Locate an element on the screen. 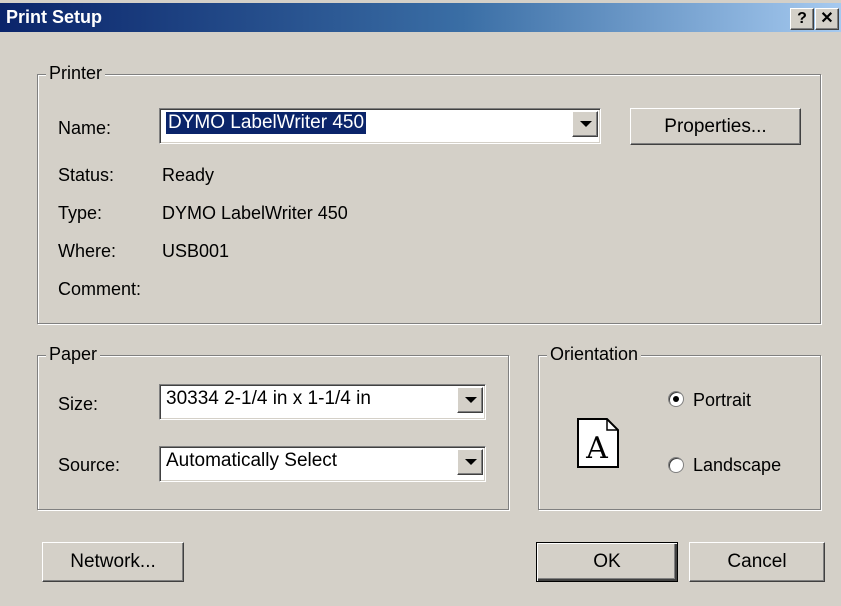 The width and height of the screenshot is (841, 606). page-icon-letter: A is located at coordinates (596, 448).